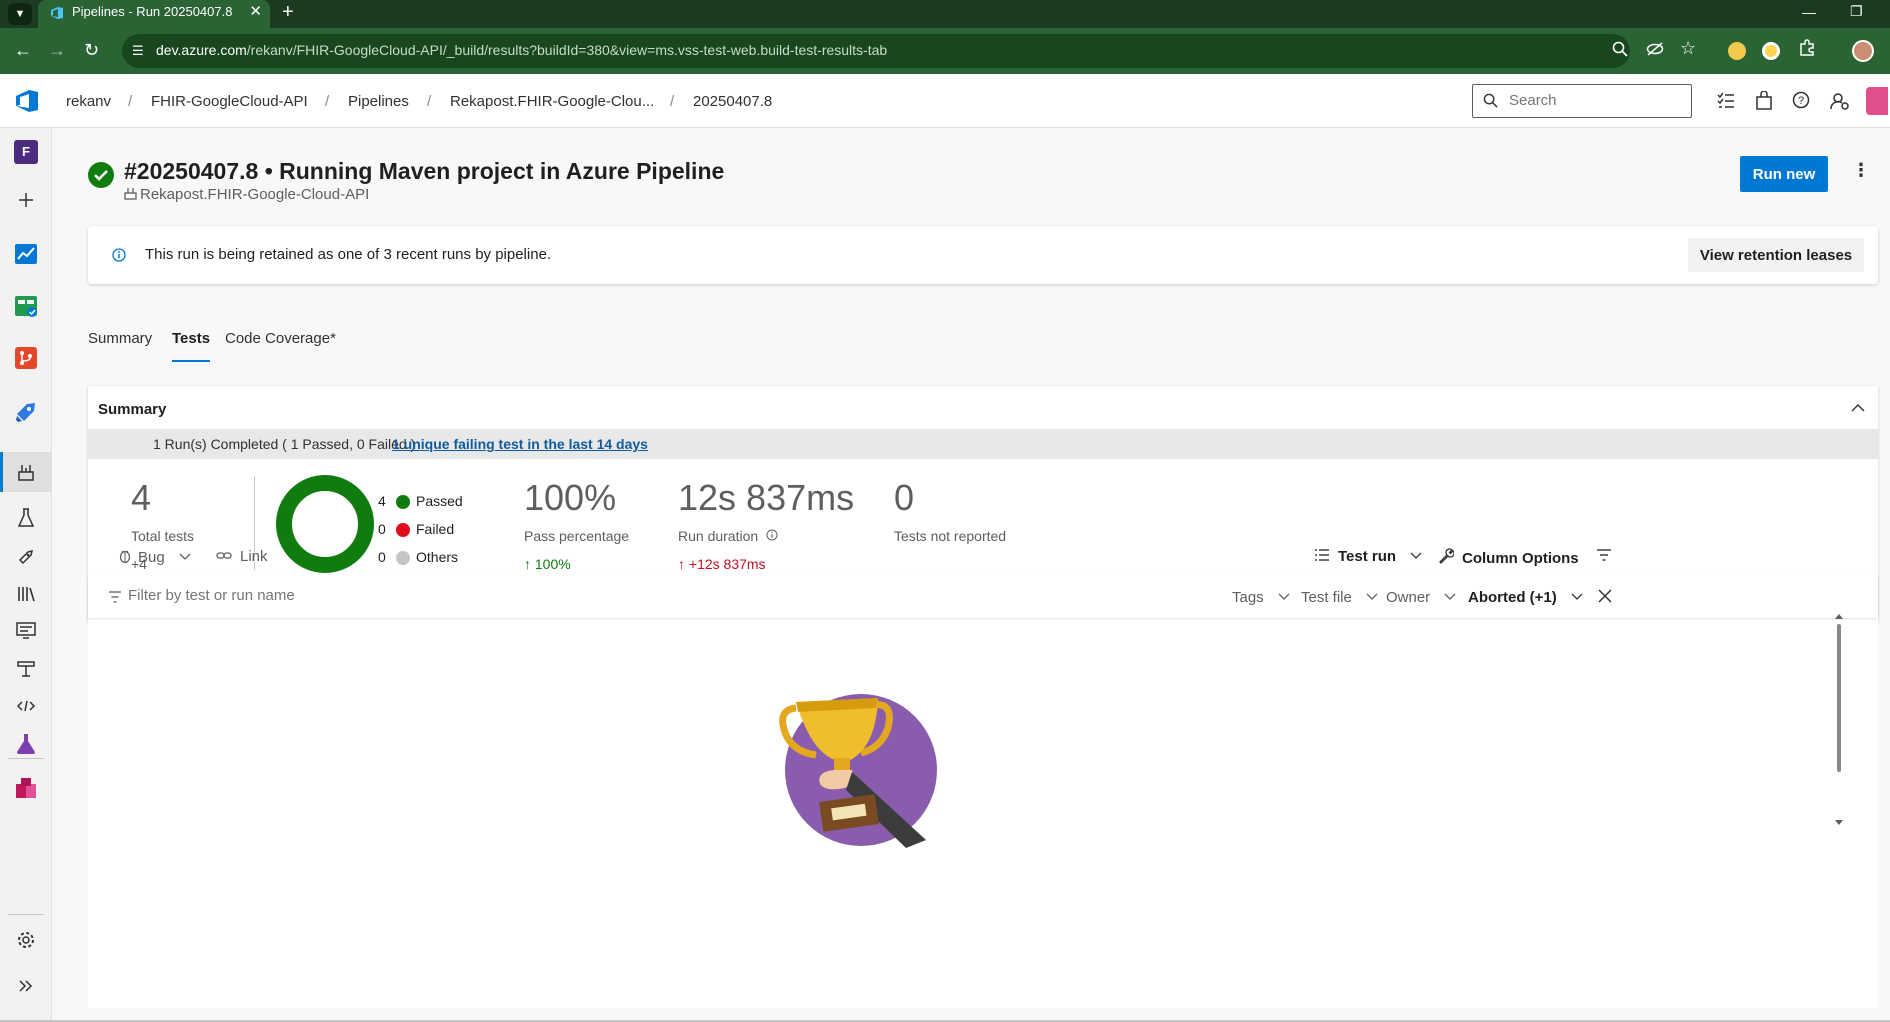 This screenshot has width=1890, height=1022. Describe the element at coordinates (1856, 11) in the screenshot. I see `restore-window-icon: ❐` at that location.